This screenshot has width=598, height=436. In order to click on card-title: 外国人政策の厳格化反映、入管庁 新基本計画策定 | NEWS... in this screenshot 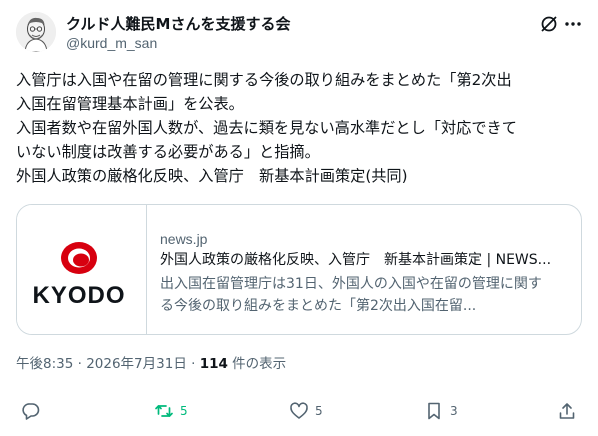, I will do `click(356, 260)`.